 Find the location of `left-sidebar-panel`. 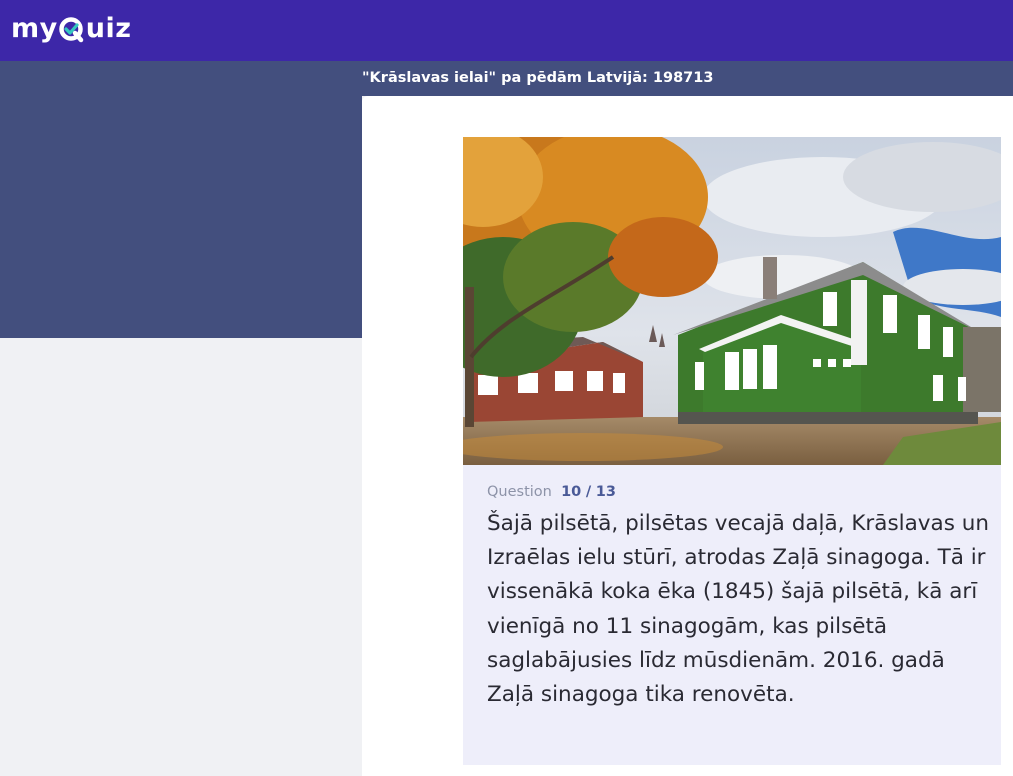

left-sidebar-panel is located at coordinates (181, 217).